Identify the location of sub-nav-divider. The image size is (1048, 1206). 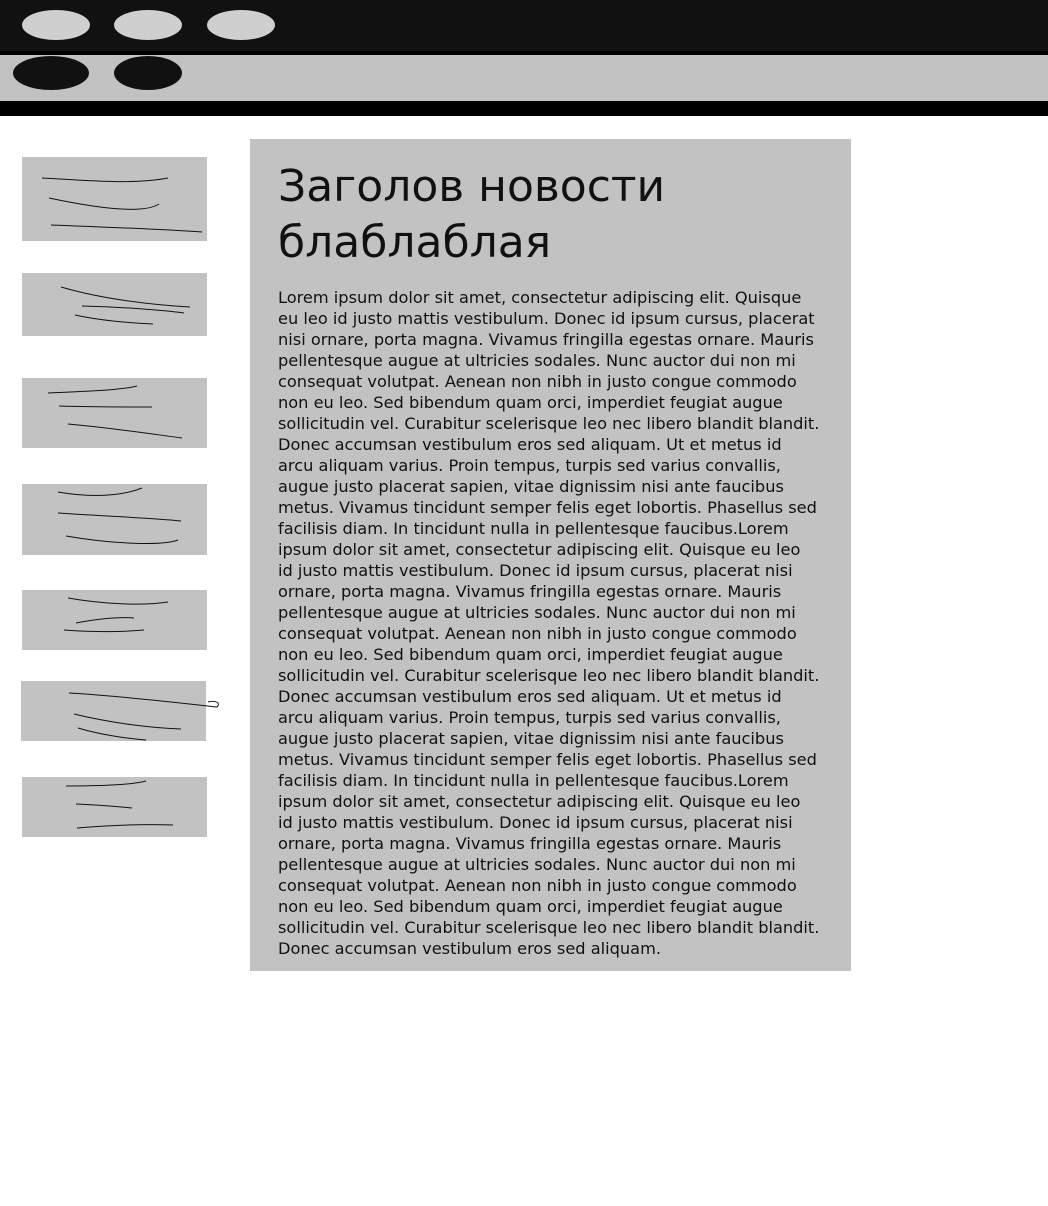
(524, 108).